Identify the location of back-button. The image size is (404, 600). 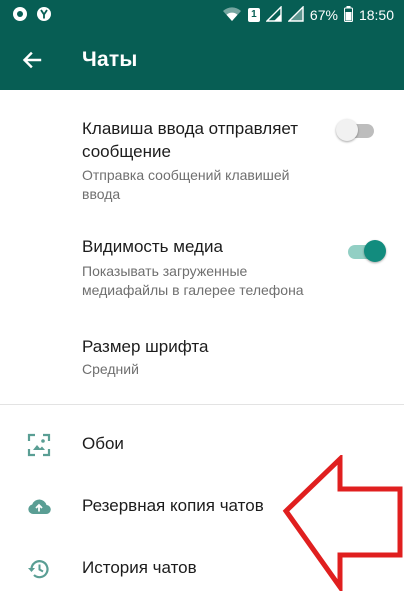
(32, 60).